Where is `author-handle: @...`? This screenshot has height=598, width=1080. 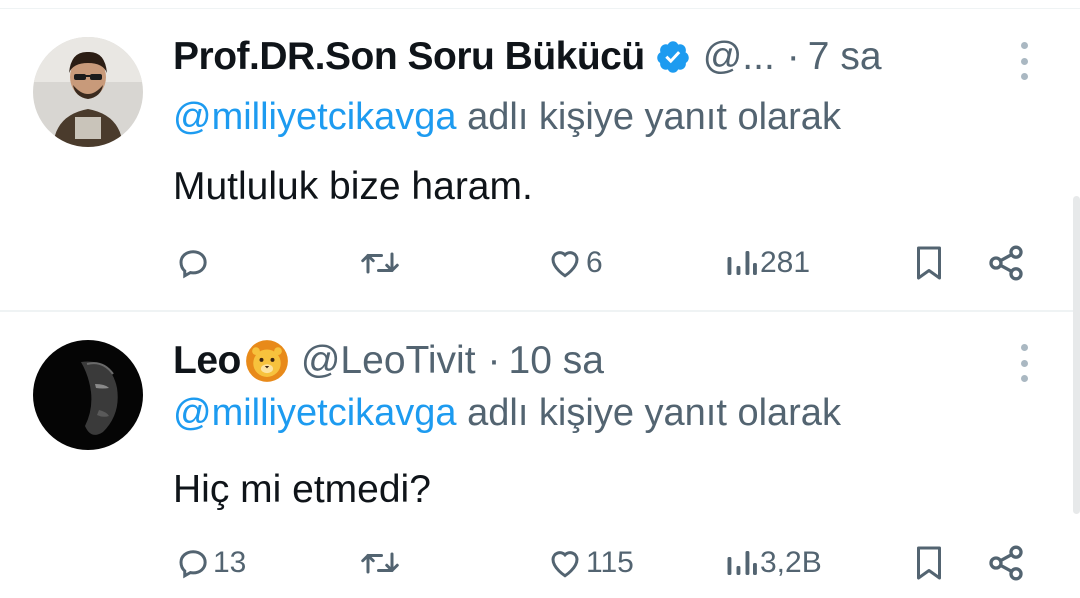 author-handle: @... is located at coordinates (739, 57).